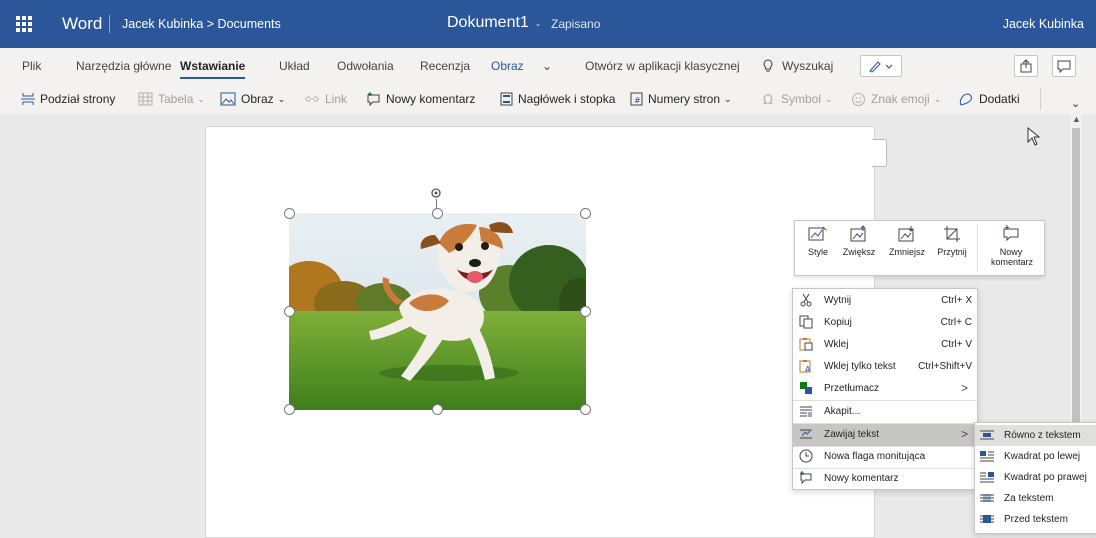  Describe the element at coordinates (806, 456) in the screenshot. I see `clock-icon` at that location.